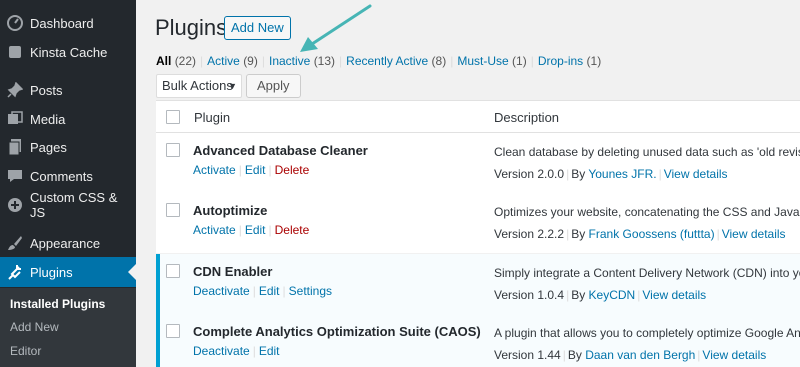 The height and width of the screenshot is (367, 800). What do you see at coordinates (527, 355) in the screenshot?
I see `plugin-version: Version 1.44` at bounding box center [527, 355].